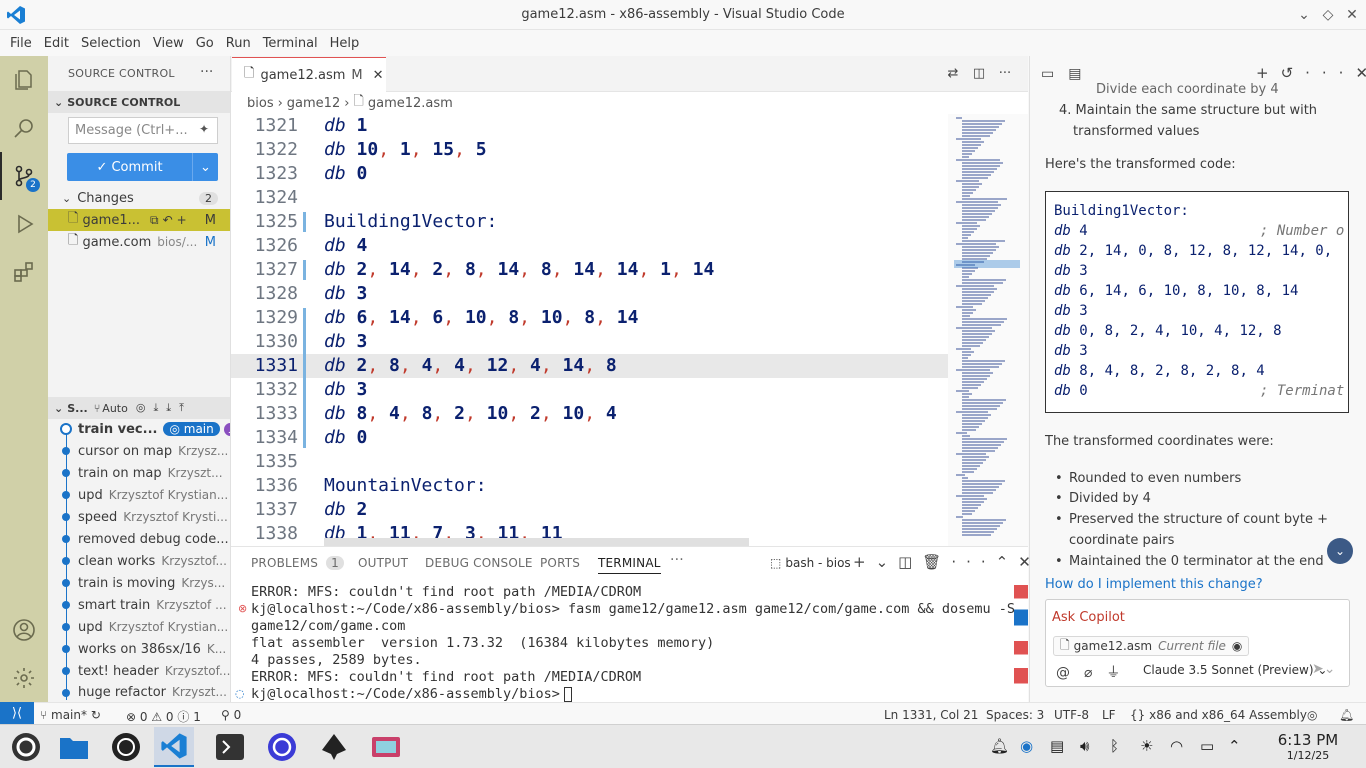  I want to click on breadcrumb-item: bios, so click(260, 103).